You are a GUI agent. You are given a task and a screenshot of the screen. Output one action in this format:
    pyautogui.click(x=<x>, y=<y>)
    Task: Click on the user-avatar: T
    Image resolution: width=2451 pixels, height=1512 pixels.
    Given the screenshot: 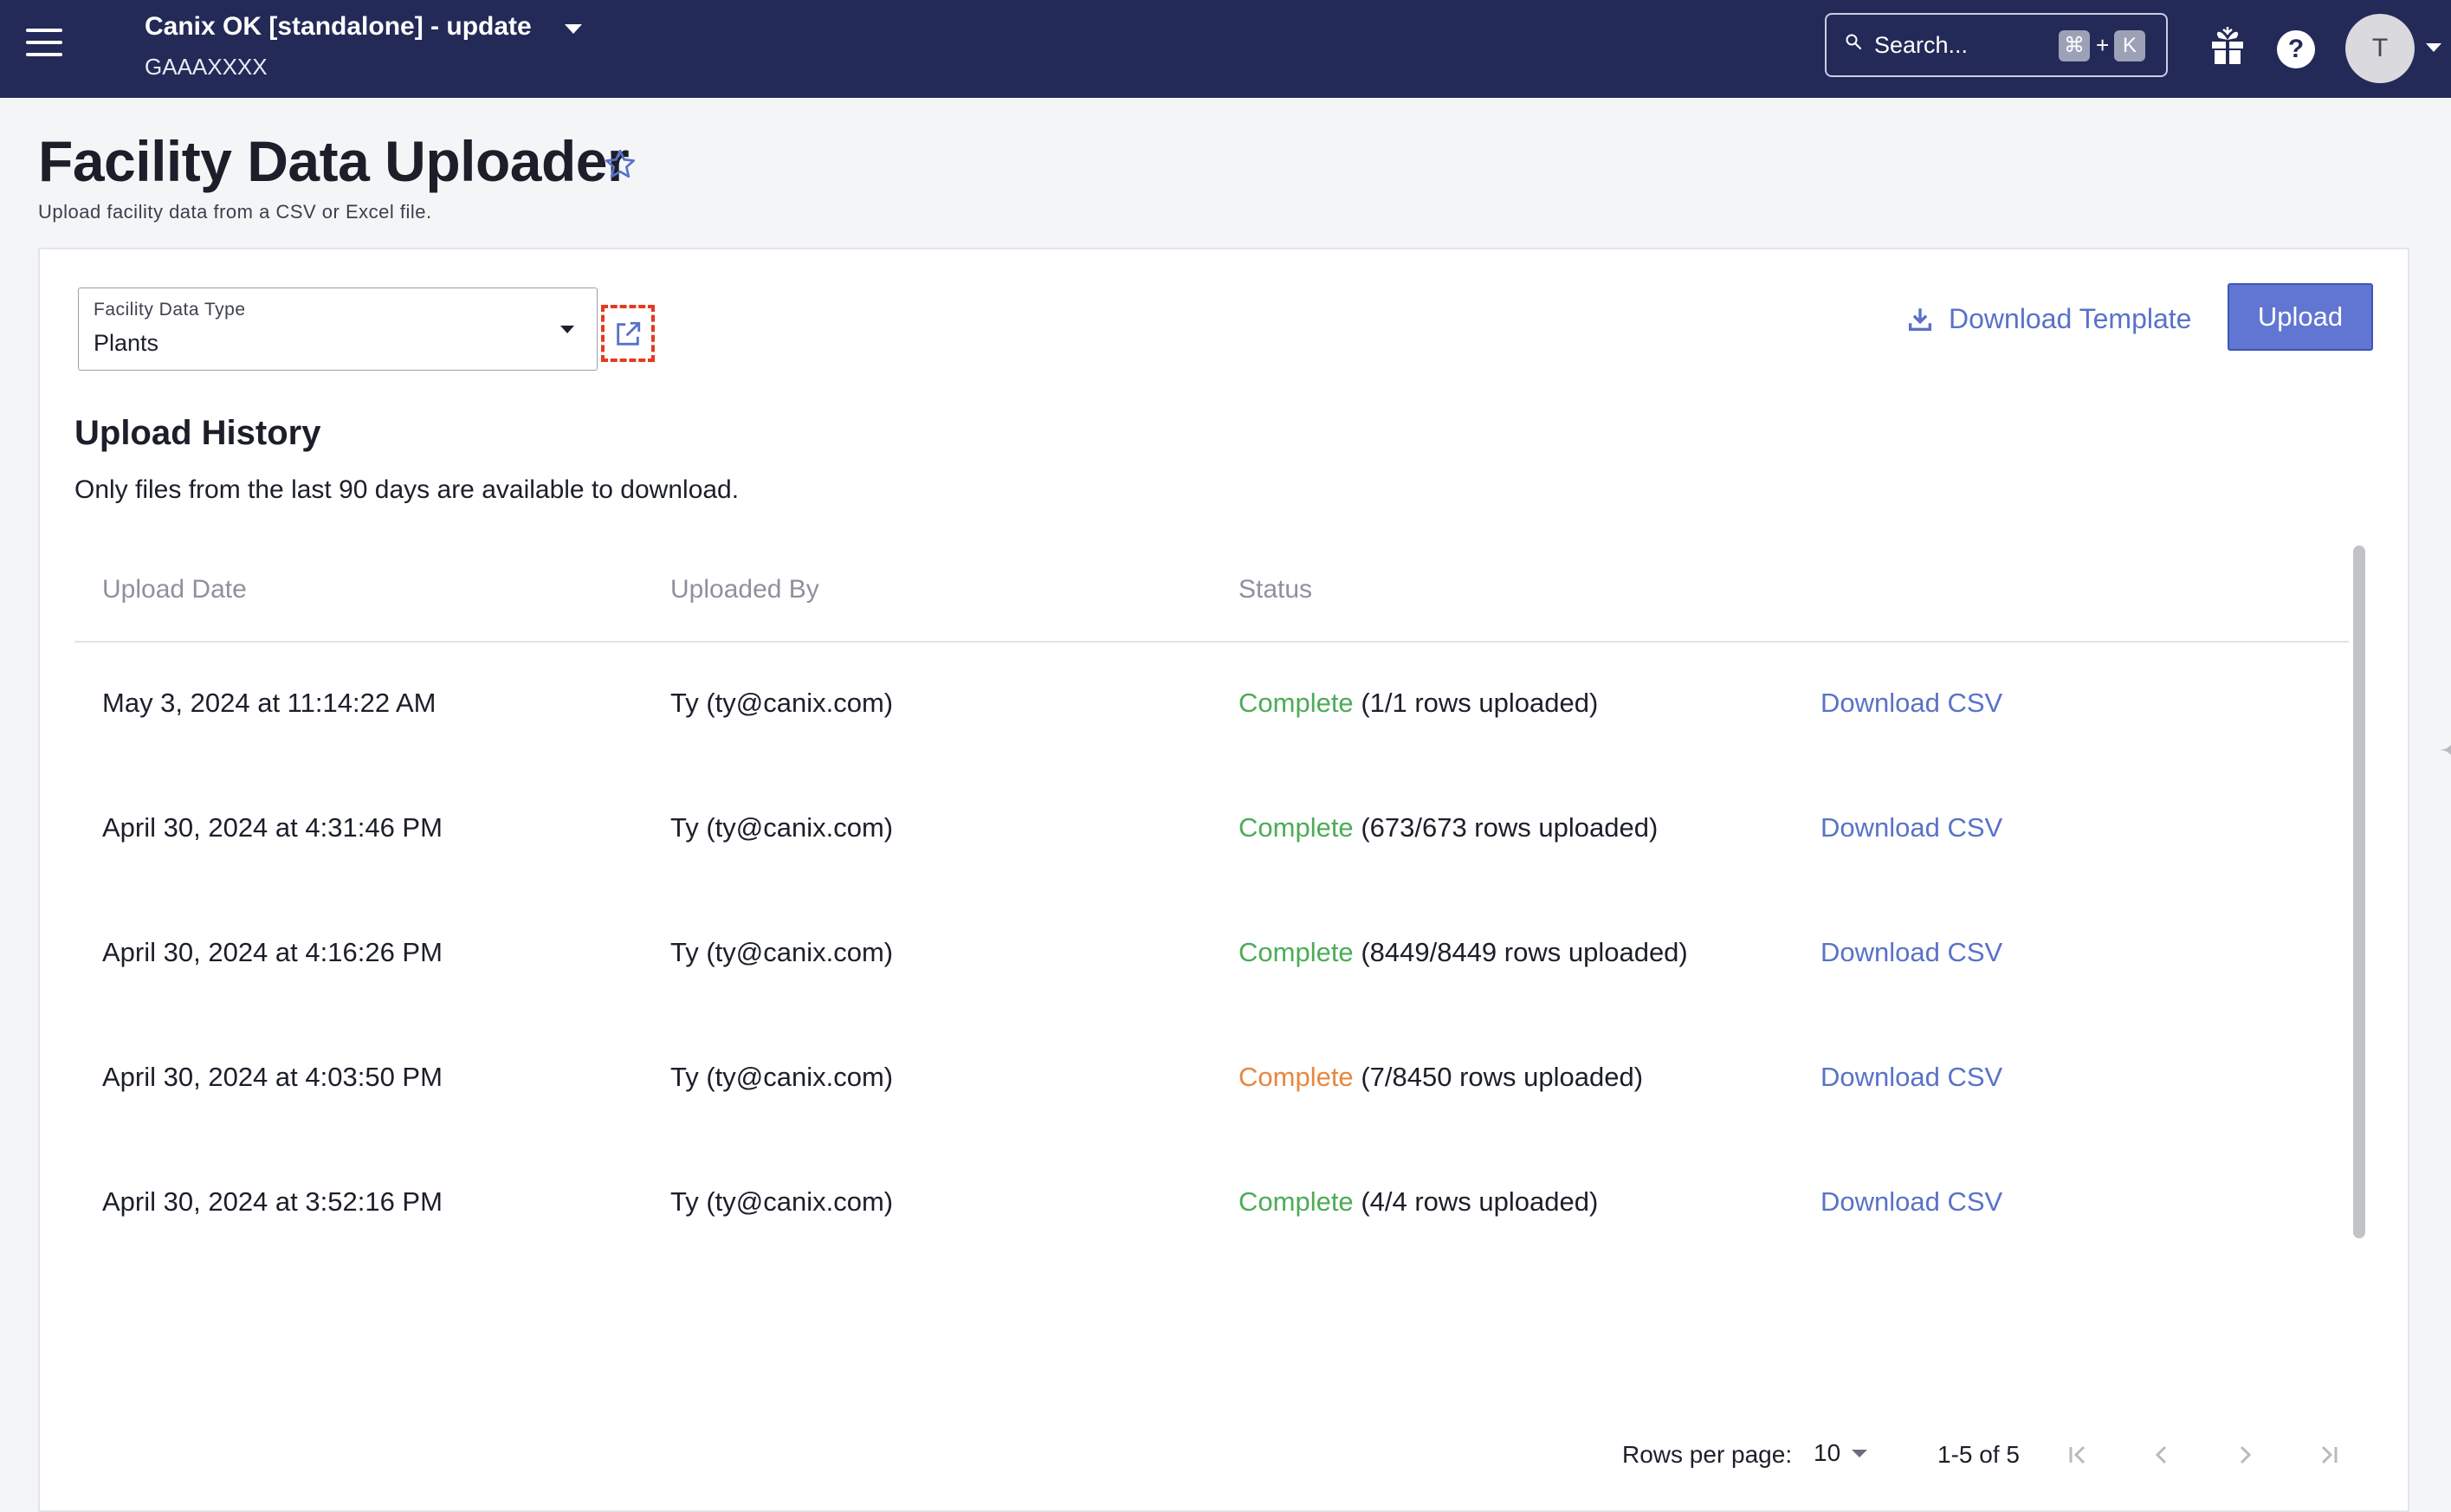 What is the action you would take?
    pyautogui.click(x=2380, y=48)
    